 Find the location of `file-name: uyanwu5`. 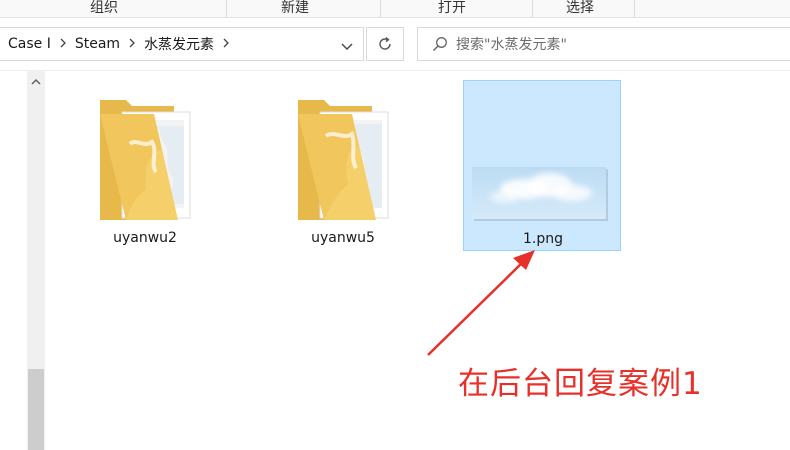

file-name: uyanwu5 is located at coordinates (343, 238).